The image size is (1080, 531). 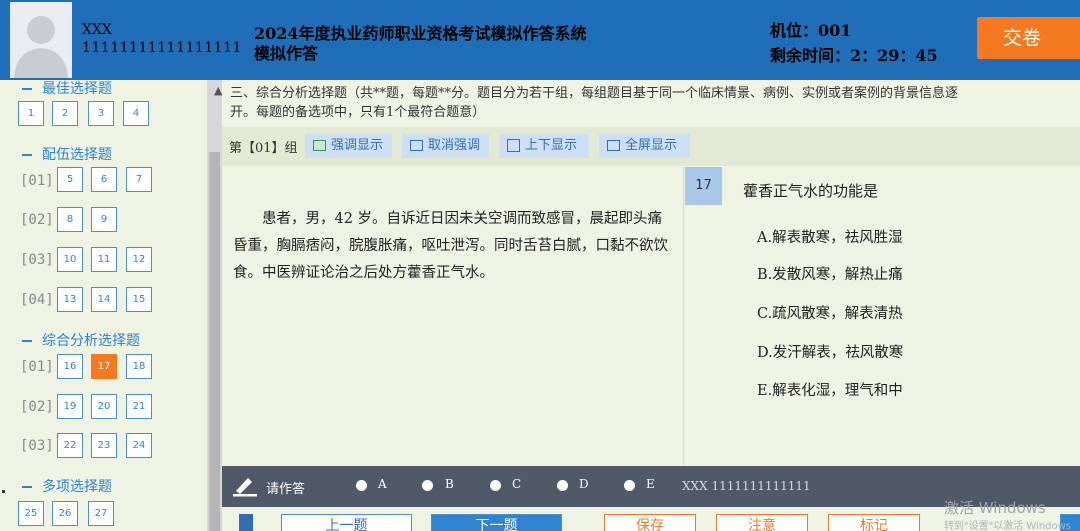 I want to click on section-title-matching: 配伍选择题, so click(x=67, y=154).